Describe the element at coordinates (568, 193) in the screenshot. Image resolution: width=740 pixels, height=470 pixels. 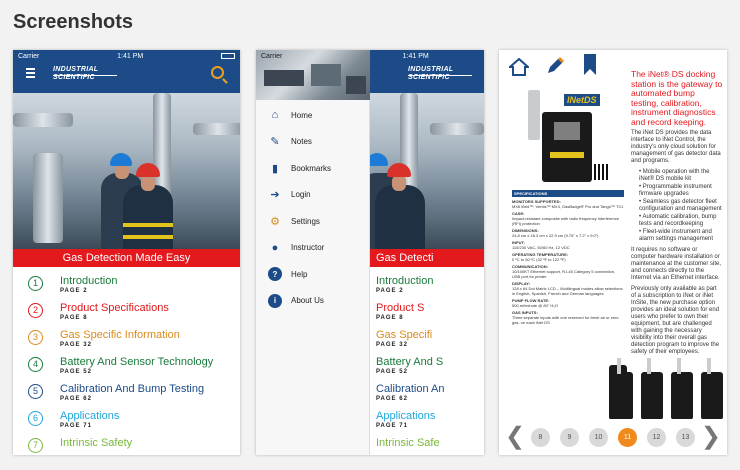
I see `spec-header: SPECIFICATIONS` at that location.